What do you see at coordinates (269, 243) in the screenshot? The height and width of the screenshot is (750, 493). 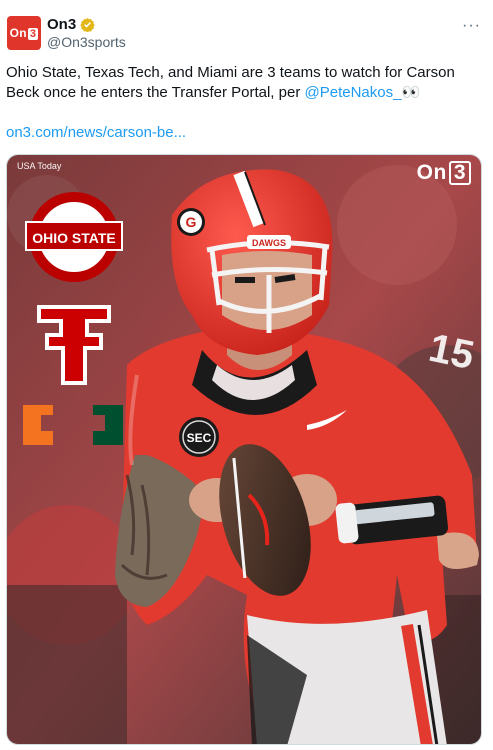 I see `helmet-text: DAWGS` at bounding box center [269, 243].